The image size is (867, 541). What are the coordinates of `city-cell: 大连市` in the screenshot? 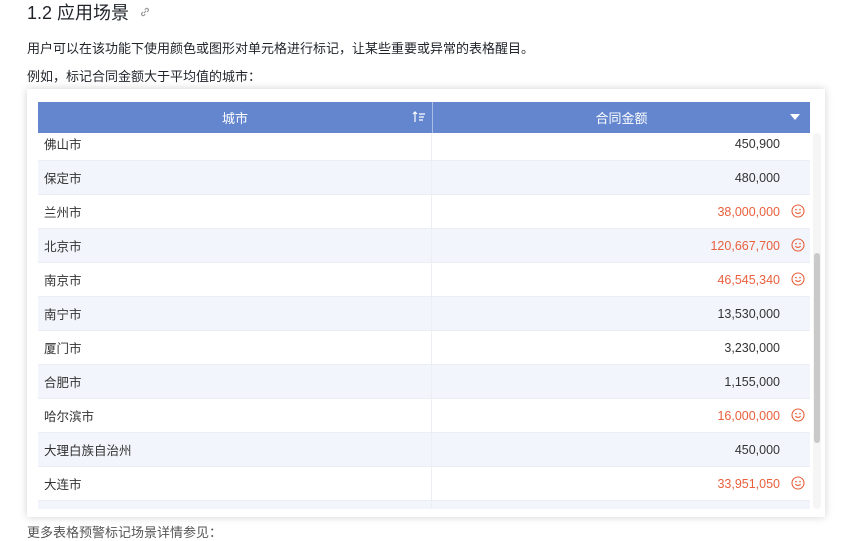 It's located at (235, 483).